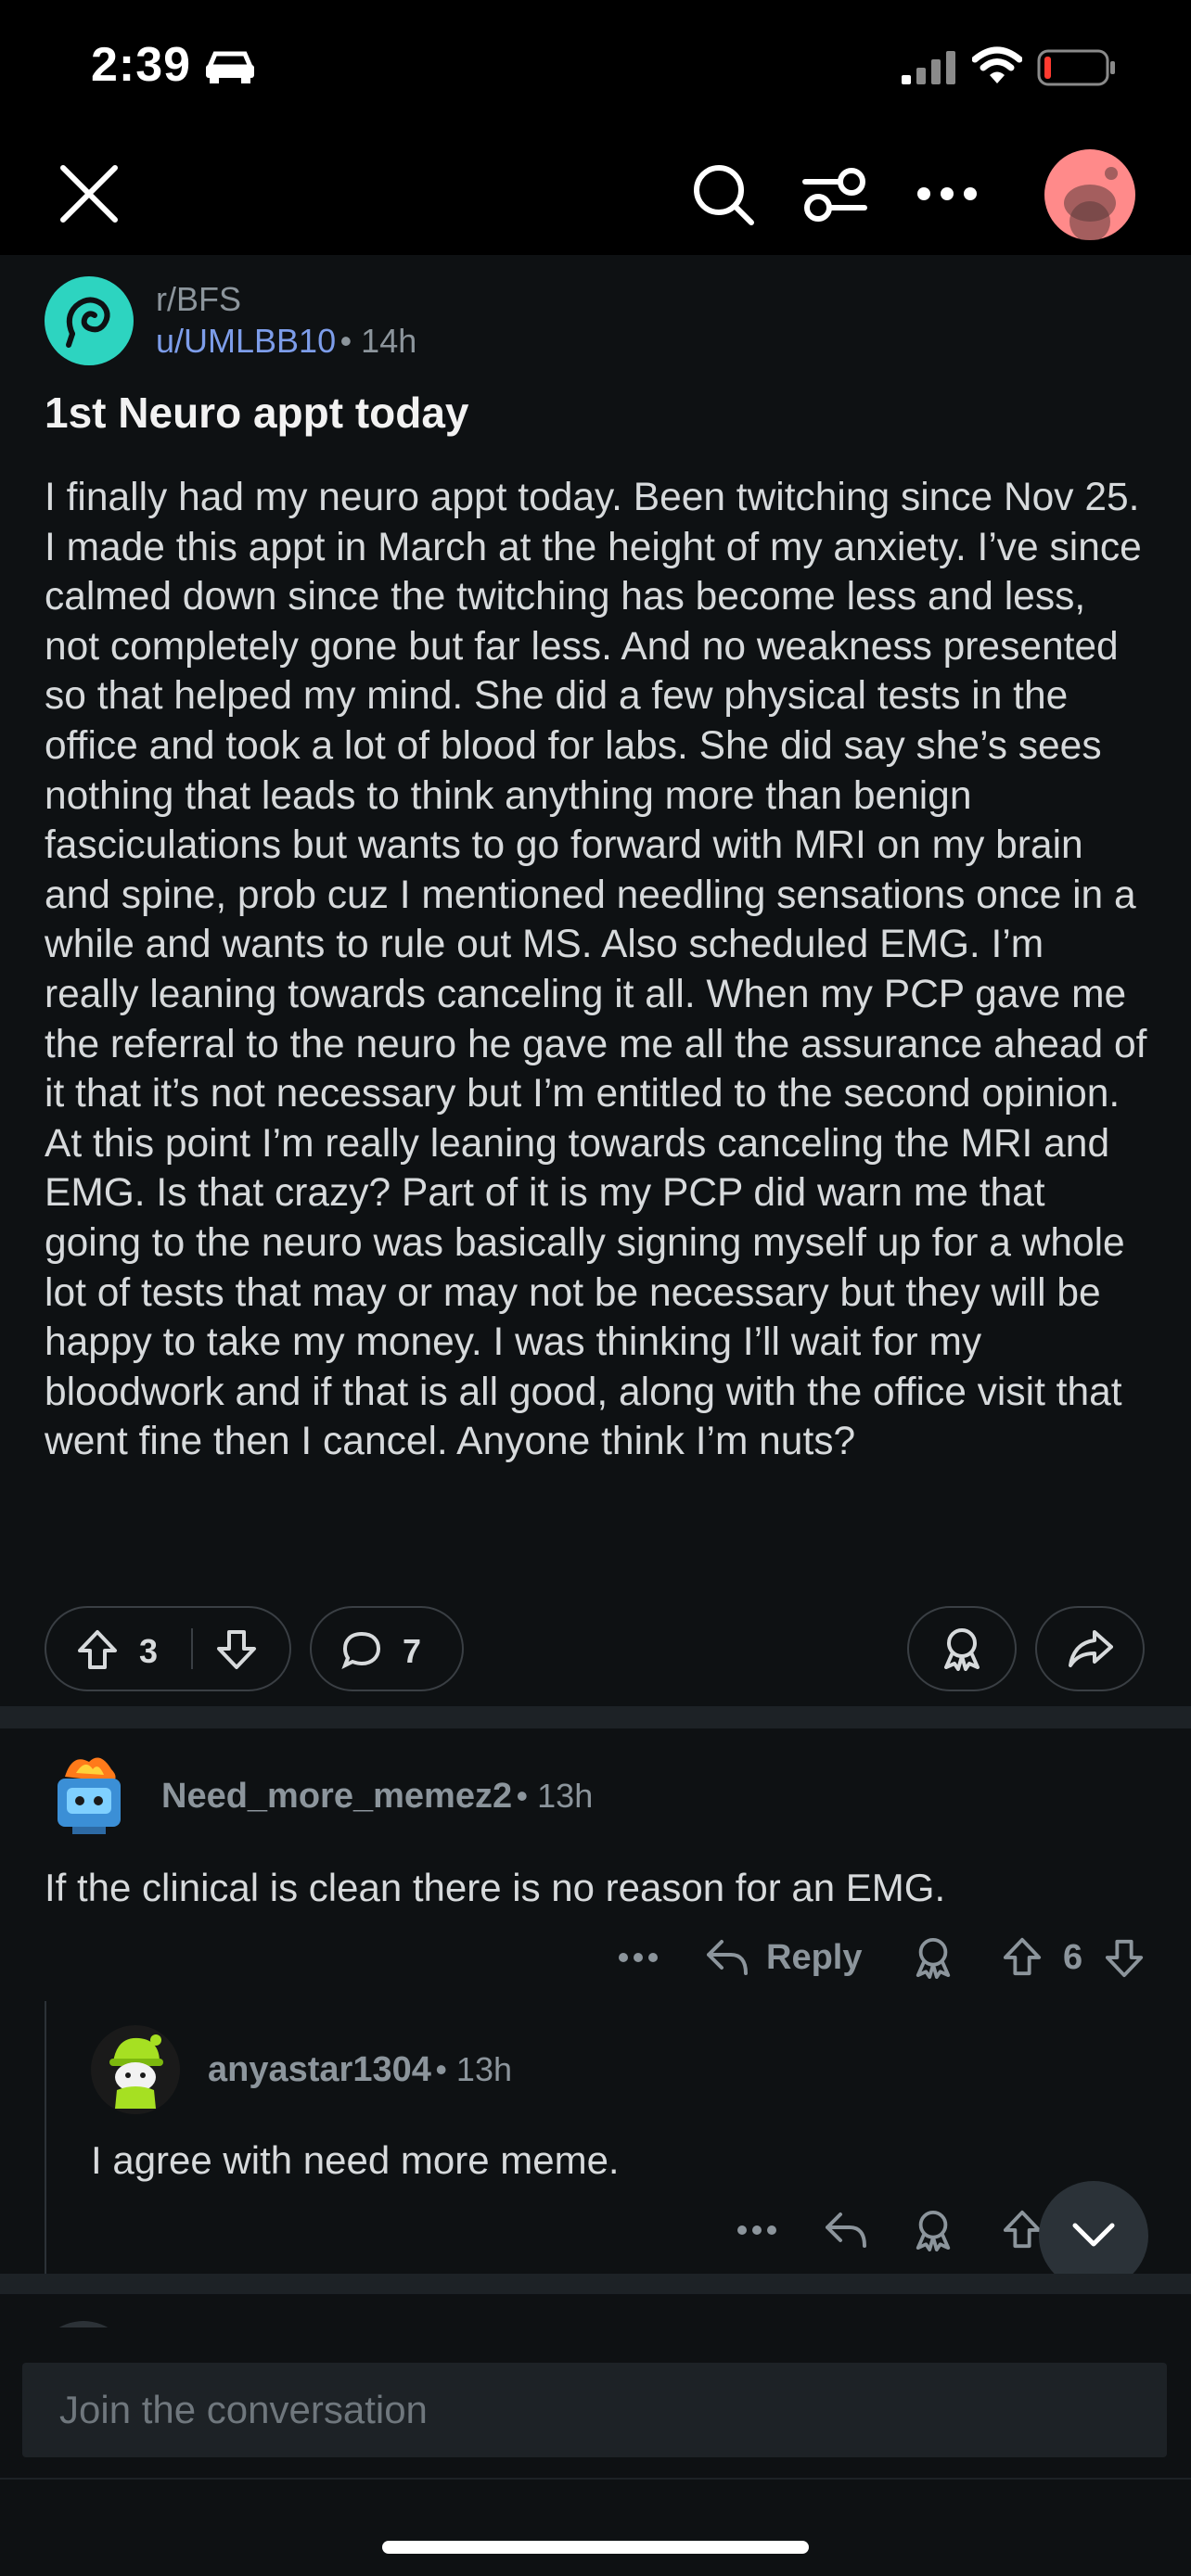  What do you see at coordinates (595, 197) in the screenshot?
I see `top-navigation-bar` at bounding box center [595, 197].